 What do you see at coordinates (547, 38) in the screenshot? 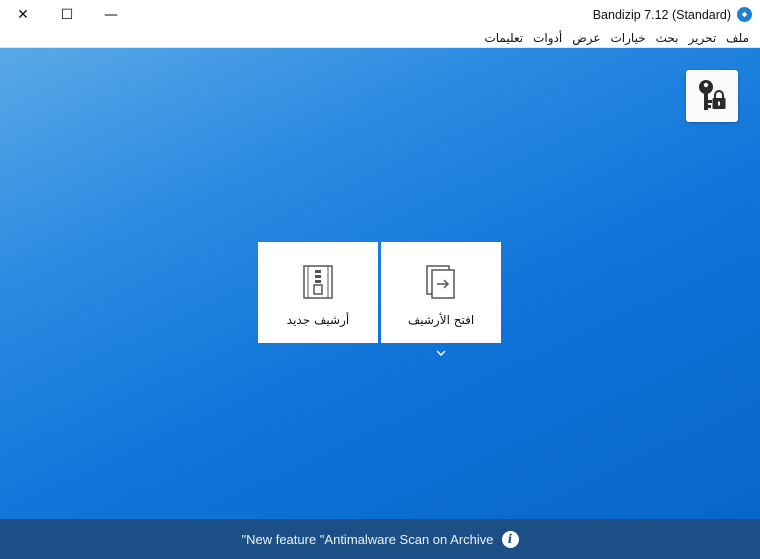
I see `menu-item-tools: أدوات` at bounding box center [547, 38].